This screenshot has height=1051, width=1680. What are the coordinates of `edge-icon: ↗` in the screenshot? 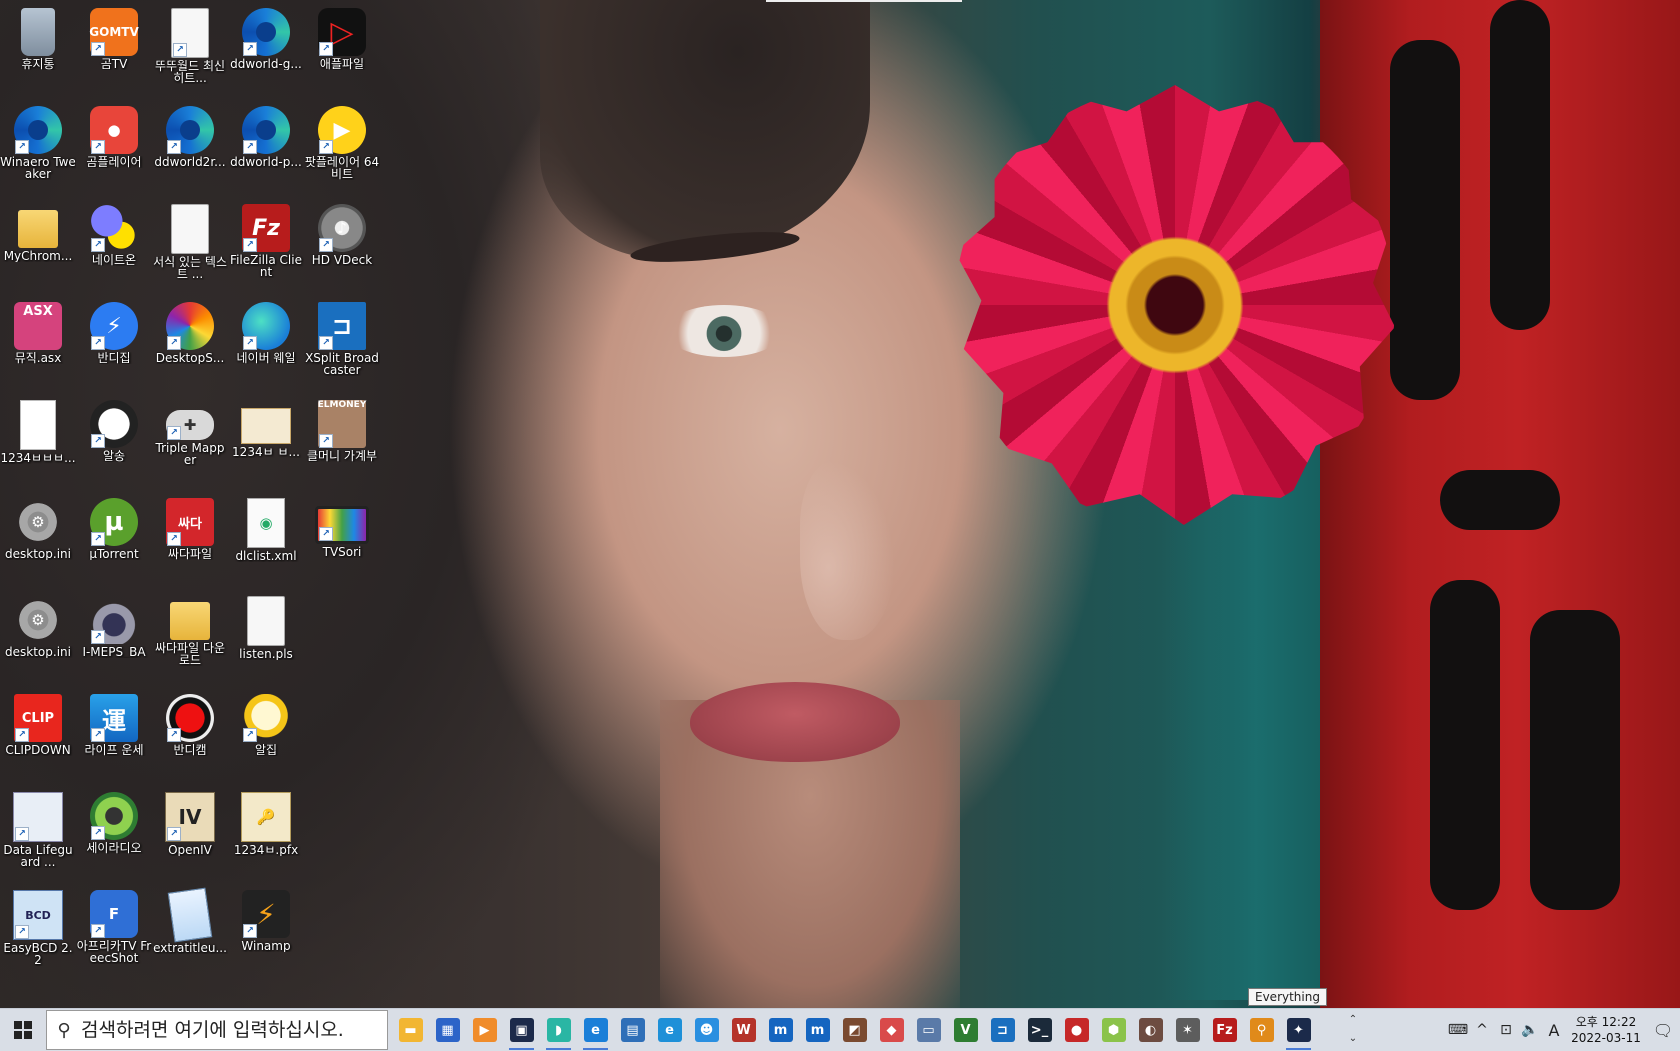 It's located at (190, 130).